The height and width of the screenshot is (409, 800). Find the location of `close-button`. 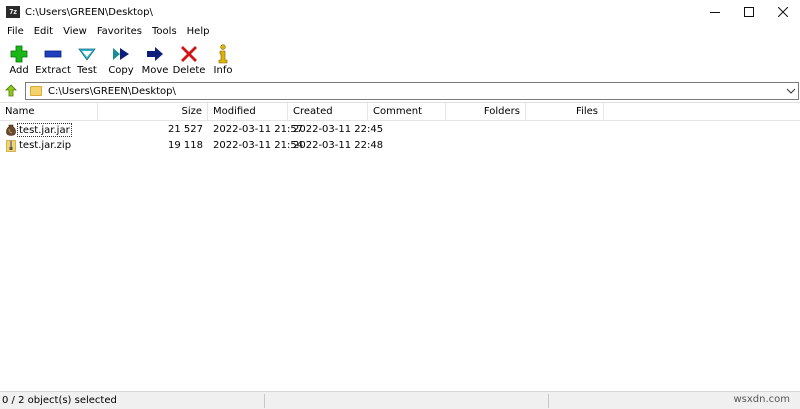

close-button is located at coordinates (783, 12).